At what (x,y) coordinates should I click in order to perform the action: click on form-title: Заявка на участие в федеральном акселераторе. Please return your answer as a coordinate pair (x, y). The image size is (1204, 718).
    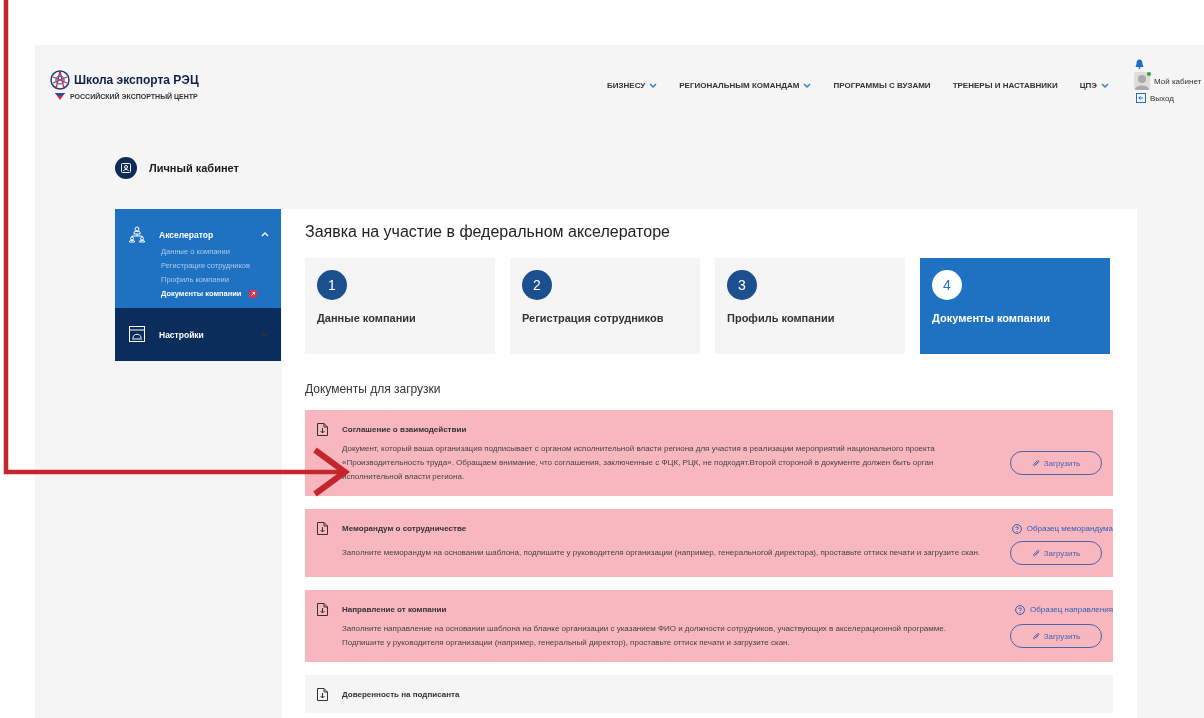
    Looking at the image, I should click on (488, 232).